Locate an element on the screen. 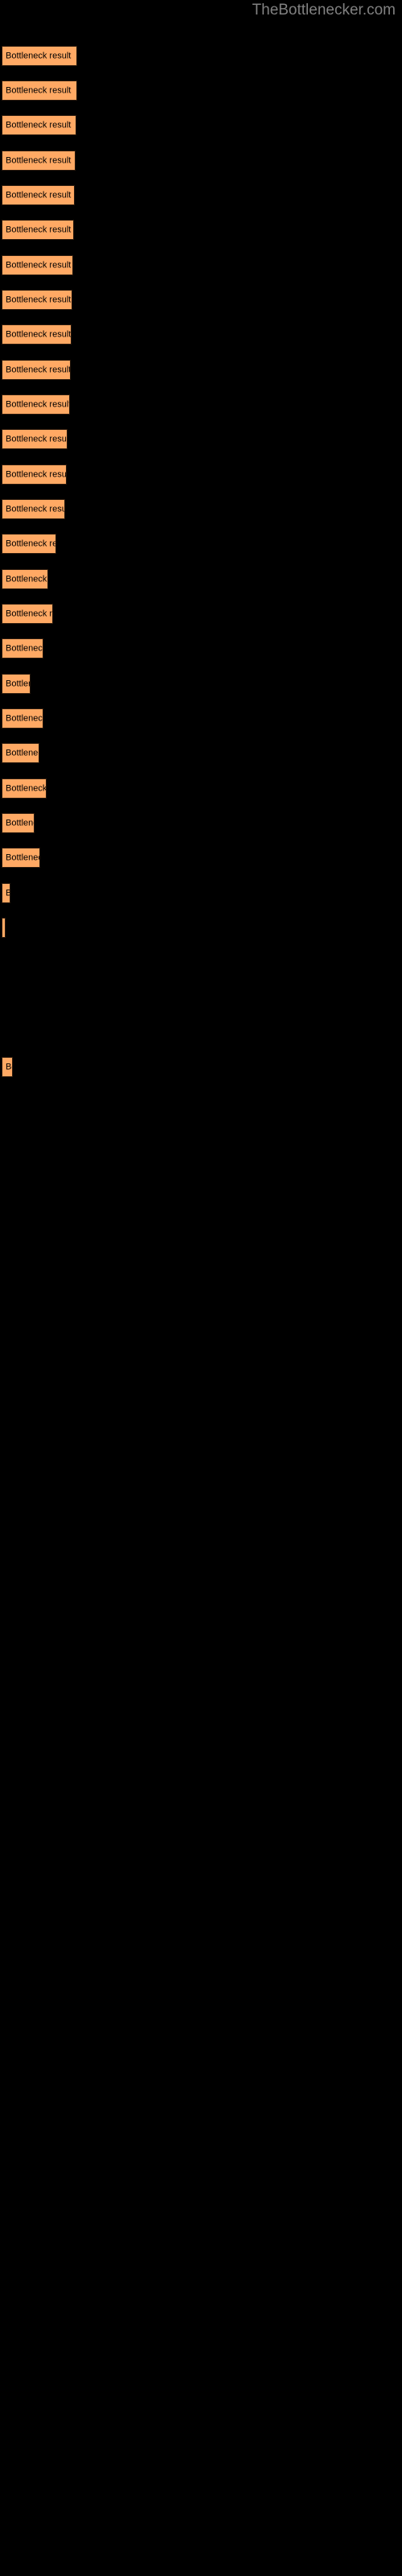  bar-22: Bottleneck result is located at coordinates (24, 788).